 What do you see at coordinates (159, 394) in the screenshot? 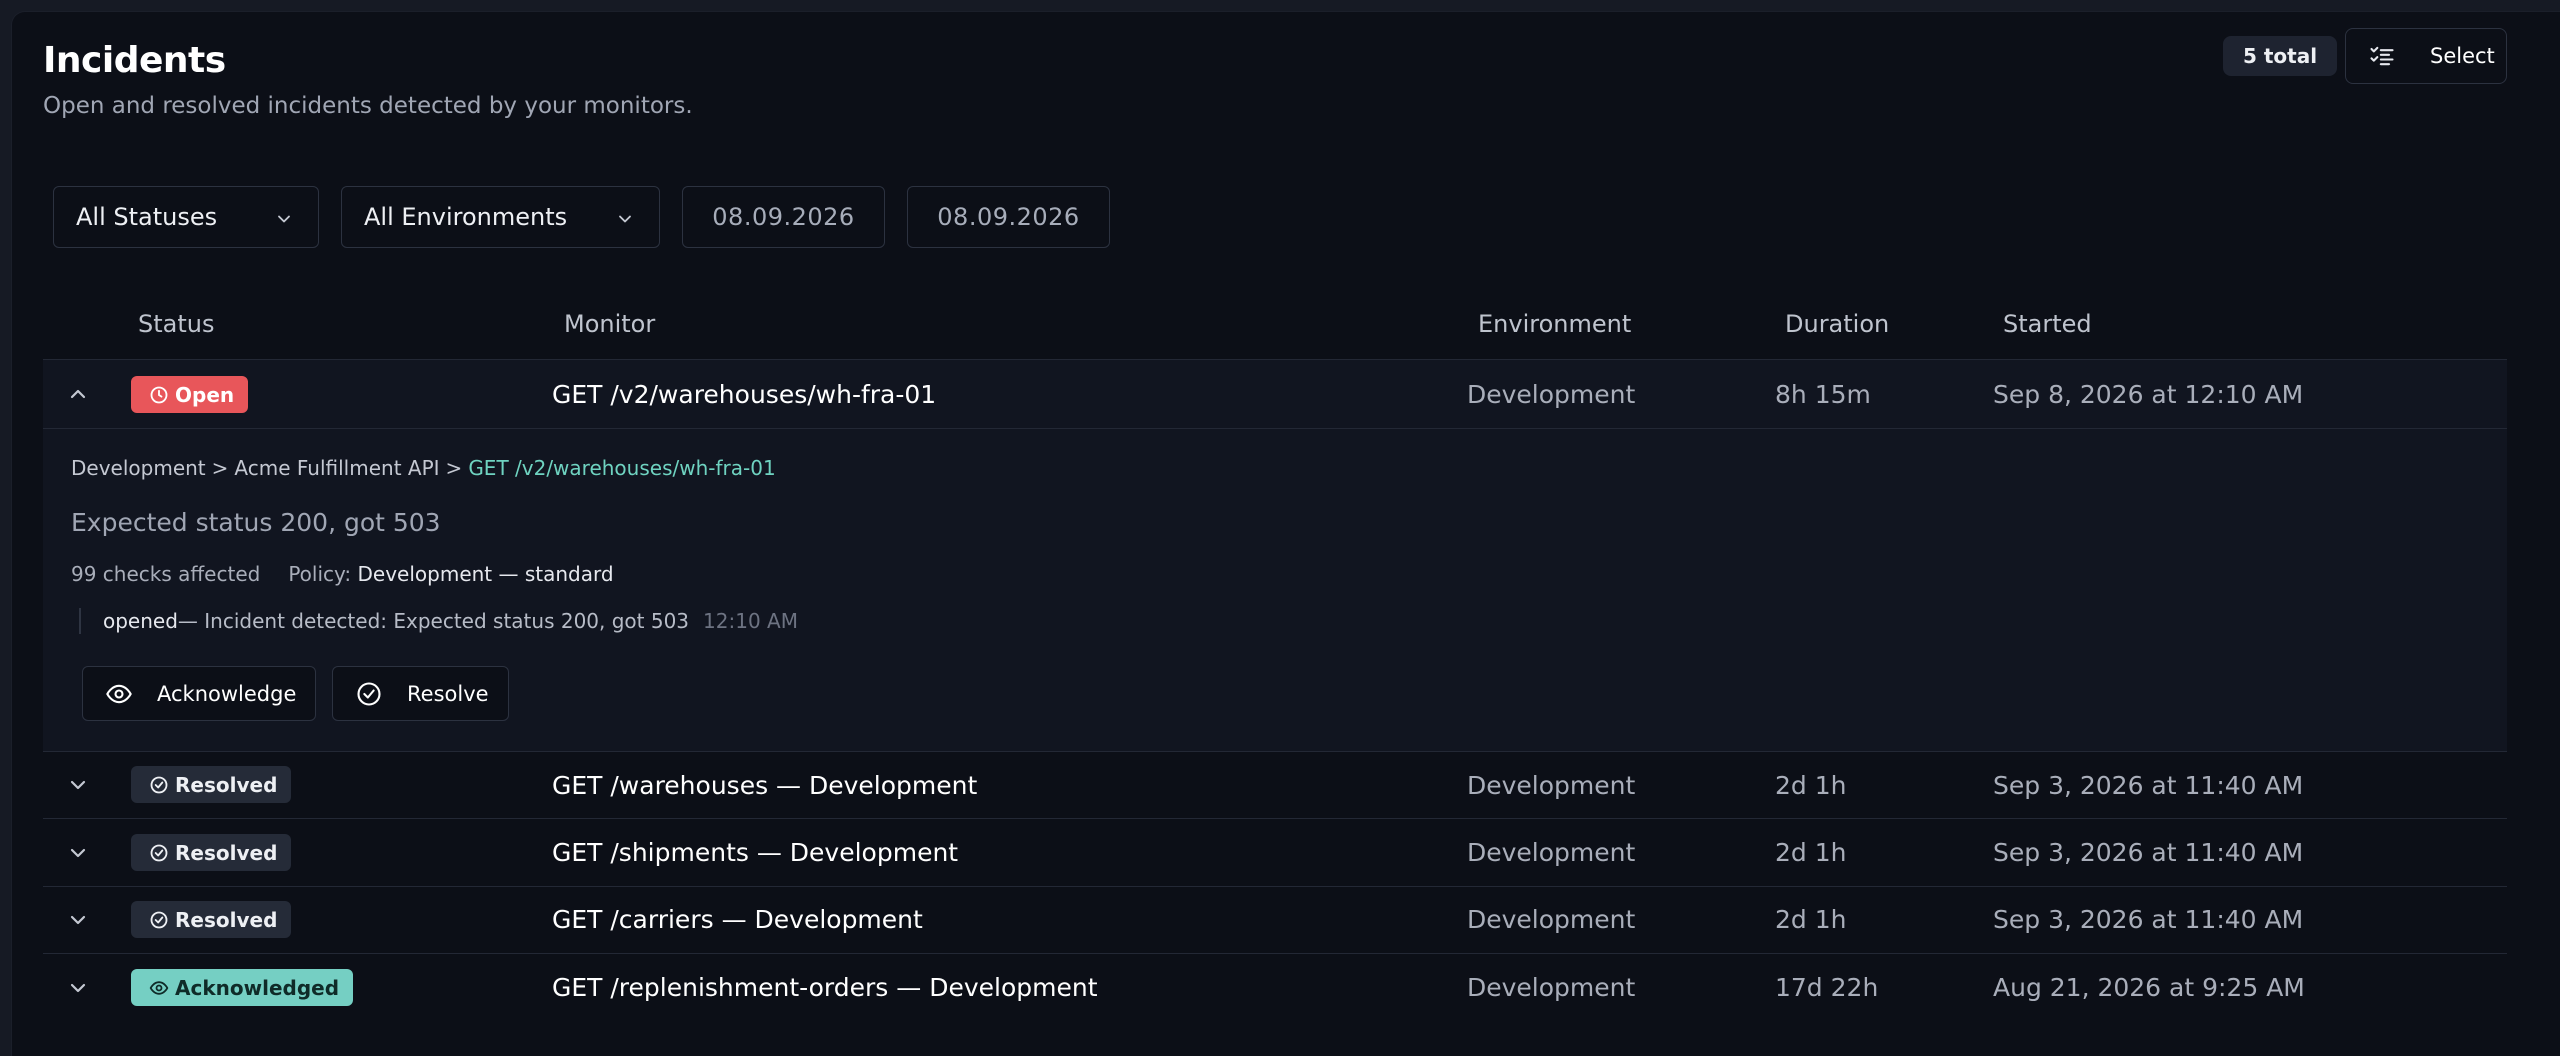
I see `clock-icon` at bounding box center [159, 394].